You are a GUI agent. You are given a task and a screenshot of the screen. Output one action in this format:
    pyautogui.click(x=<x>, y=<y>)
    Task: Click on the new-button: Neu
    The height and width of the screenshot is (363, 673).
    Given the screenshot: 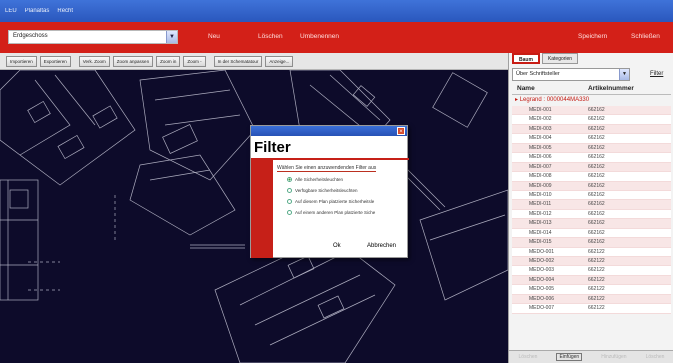 What is the action you would take?
    pyautogui.click(x=214, y=36)
    